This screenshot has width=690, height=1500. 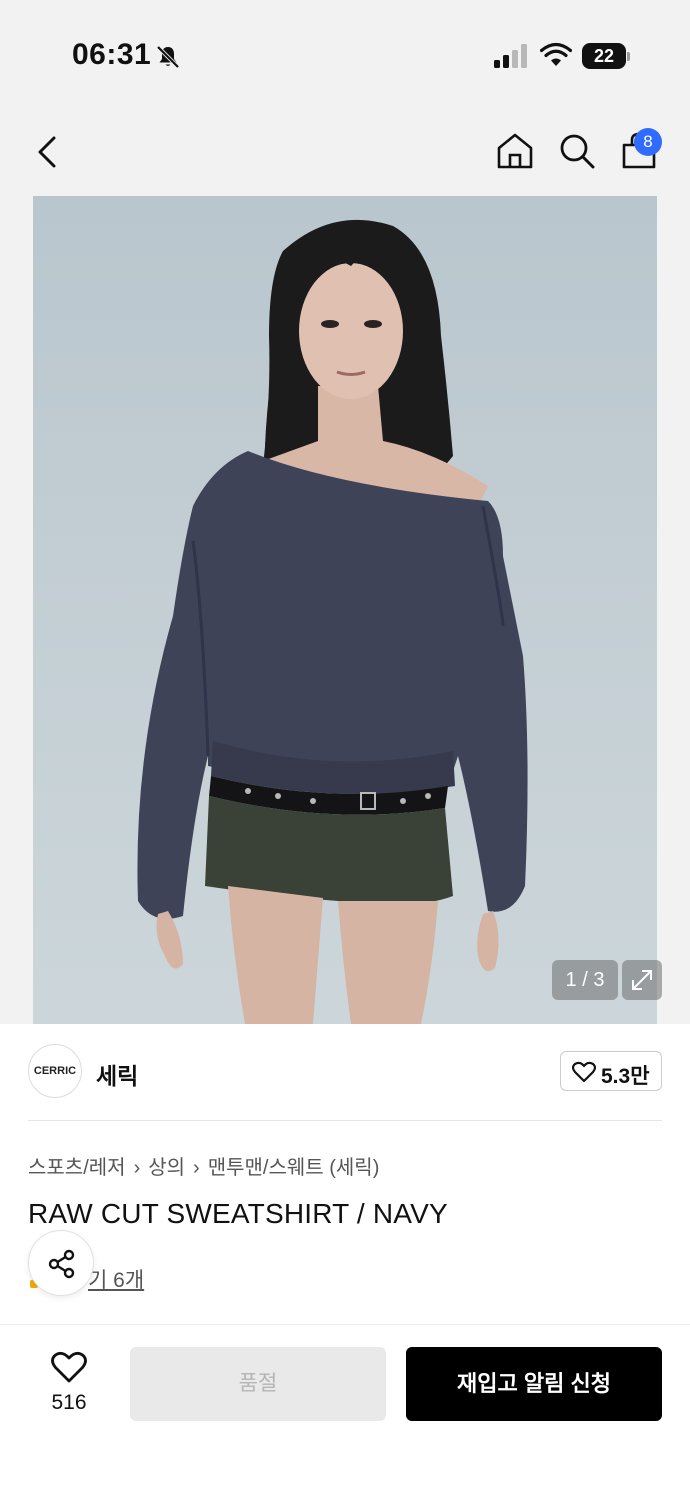 I want to click on share-button, so click(x=61, y=1263).